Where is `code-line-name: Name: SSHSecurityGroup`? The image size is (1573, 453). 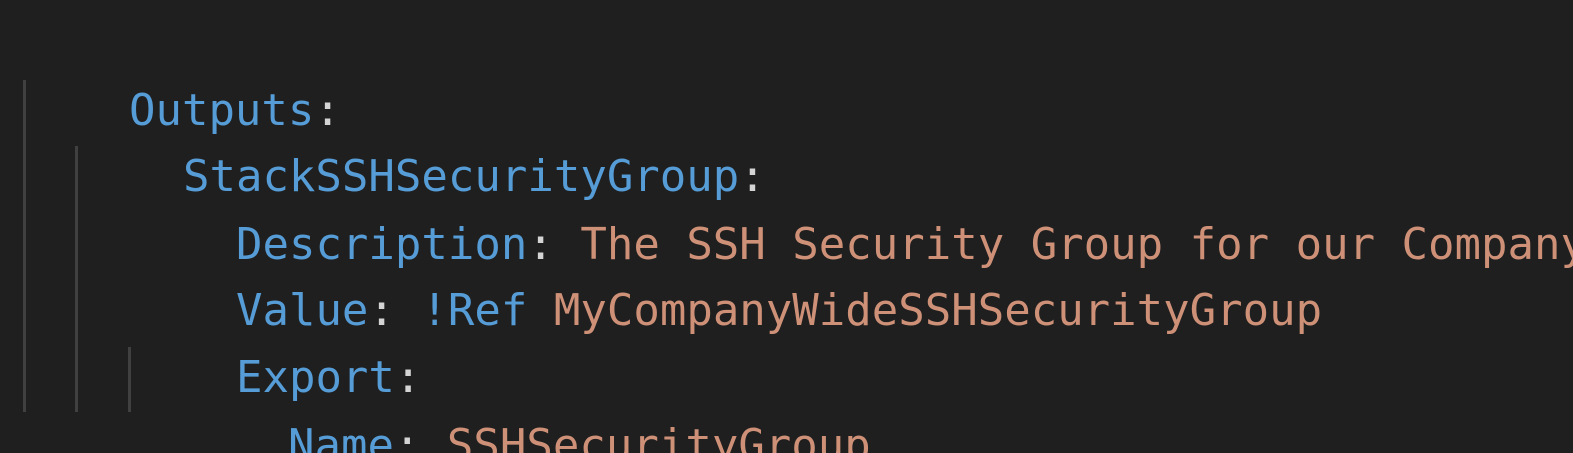 code-line-name: Name: SSHSecurityGroup is located at coordinates (526, 399).